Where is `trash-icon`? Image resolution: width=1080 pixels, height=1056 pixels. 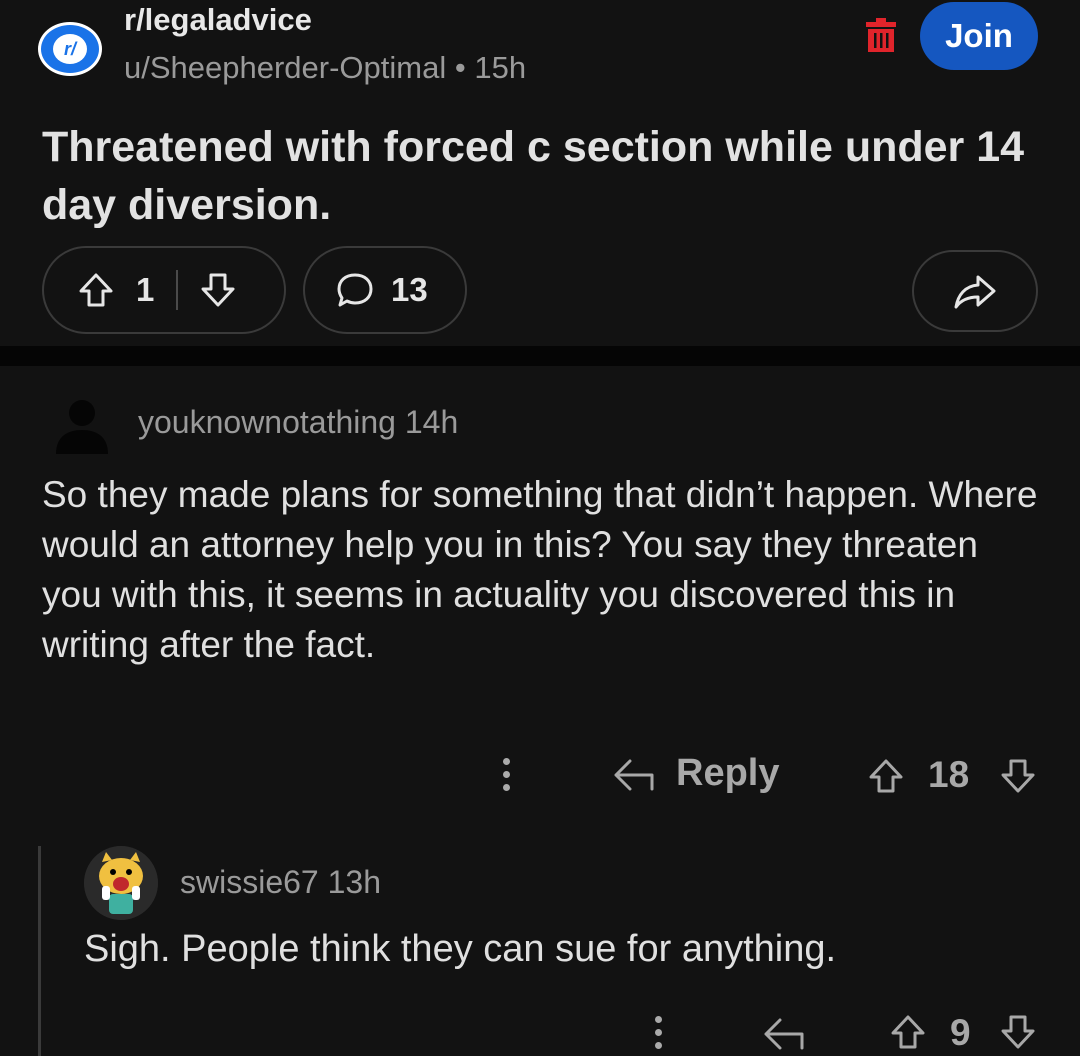 trash-icon is located at coordinates (881, 35).